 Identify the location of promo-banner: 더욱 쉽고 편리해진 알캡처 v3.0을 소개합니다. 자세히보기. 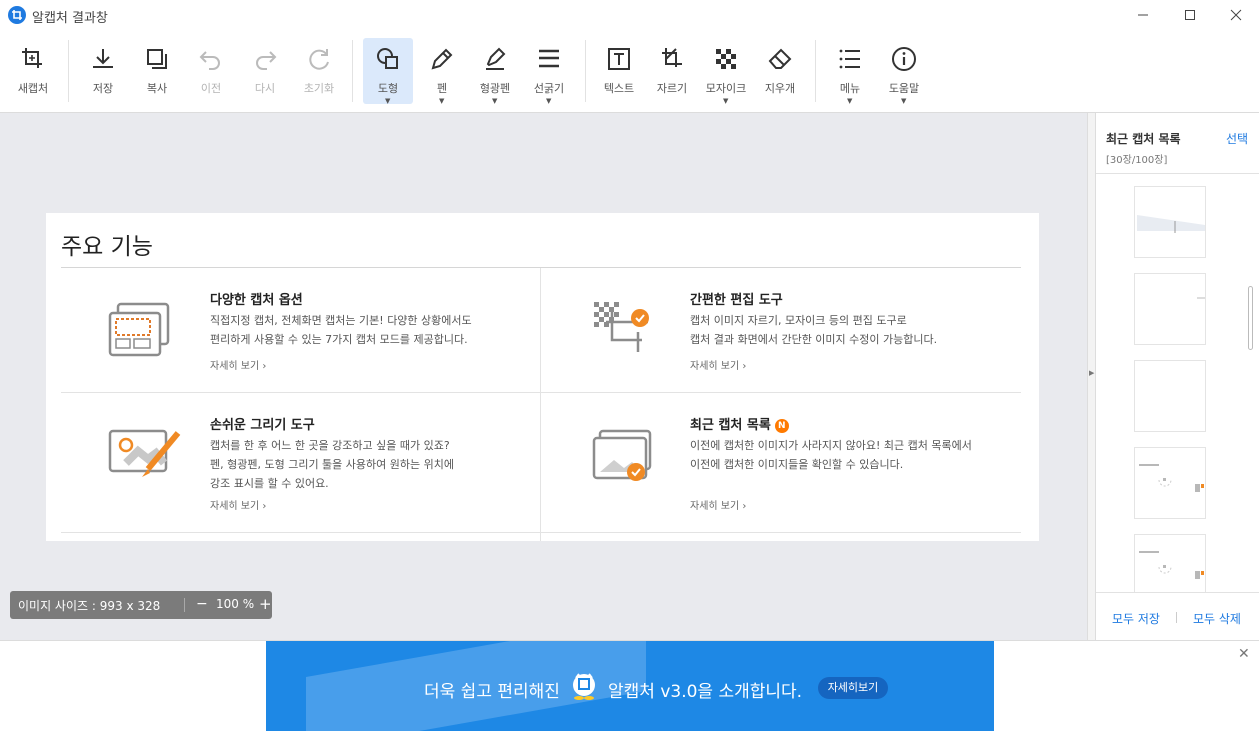
(630, 686).